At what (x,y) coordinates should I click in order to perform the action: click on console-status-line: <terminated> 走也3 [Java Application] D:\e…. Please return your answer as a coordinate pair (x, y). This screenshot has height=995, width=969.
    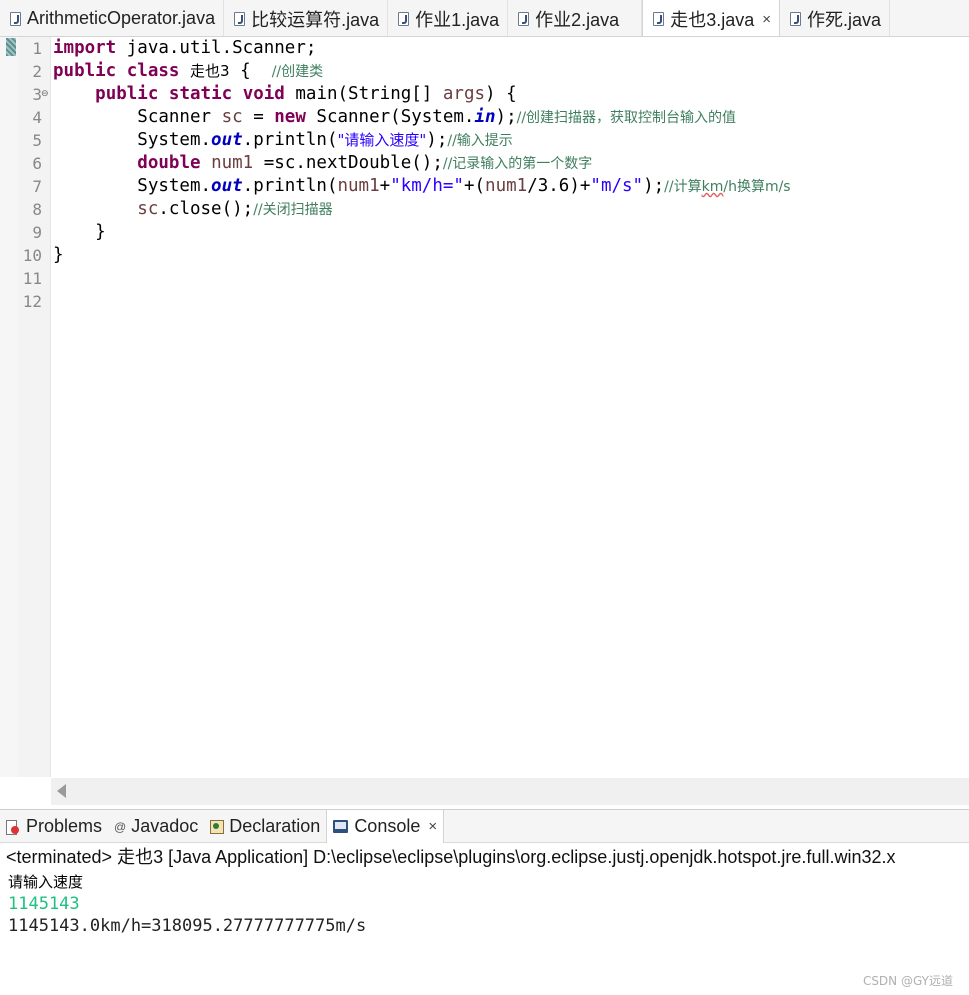
    Looking at the image, I should click on (451, 857).